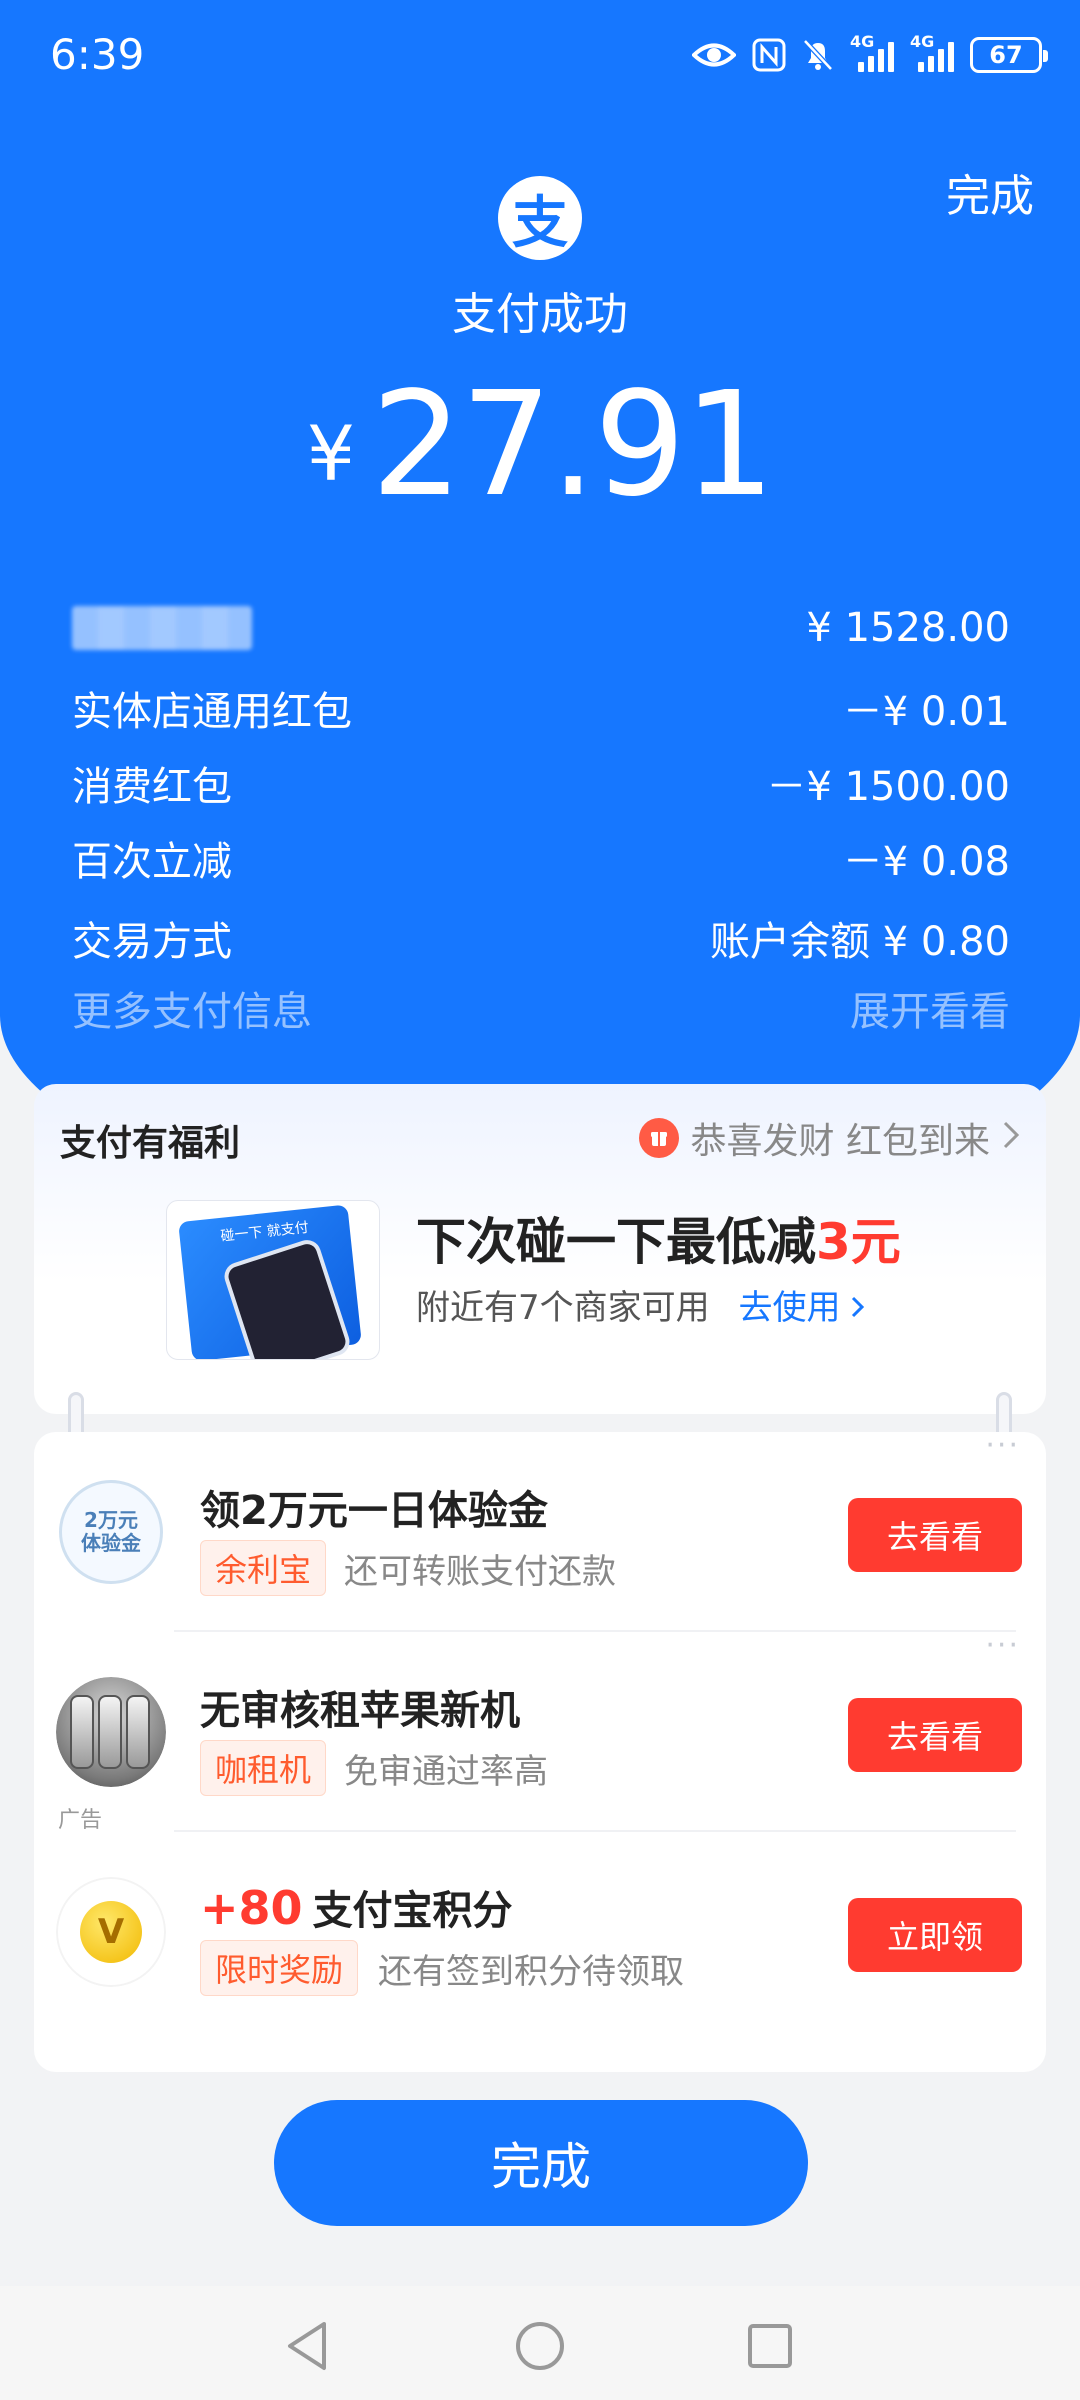 This screenshot has width=1080, height=2400. What do you see at coordinates (1009, 55) in the screenshot?
I see `battery-icon: 67` at bounding box center [1009, 55].